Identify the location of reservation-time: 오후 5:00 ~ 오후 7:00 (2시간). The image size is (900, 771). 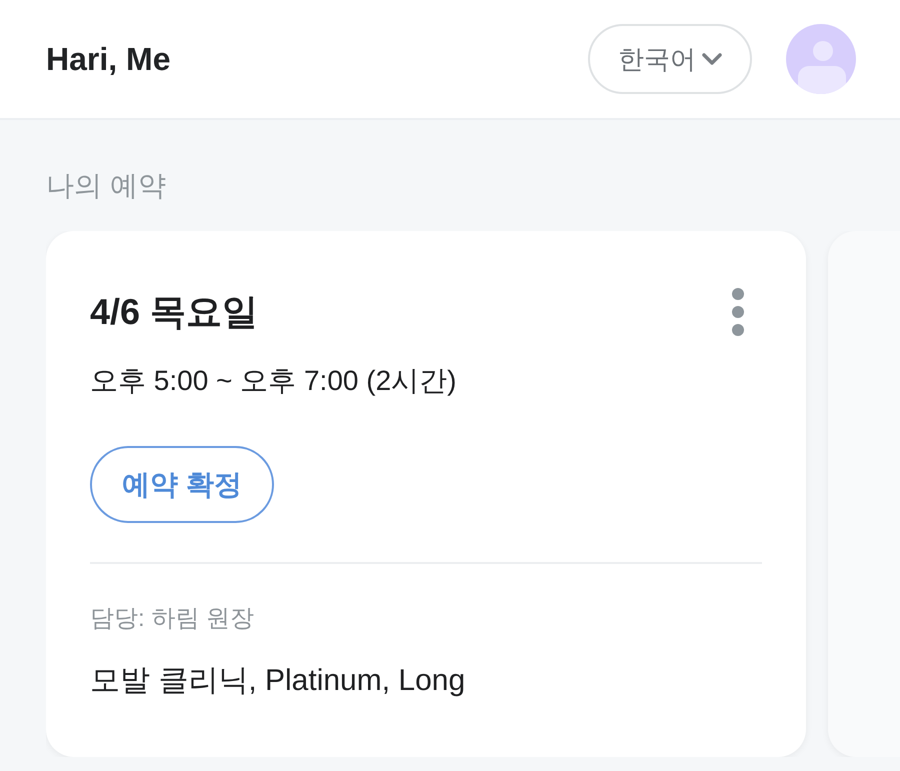
(274, 381).